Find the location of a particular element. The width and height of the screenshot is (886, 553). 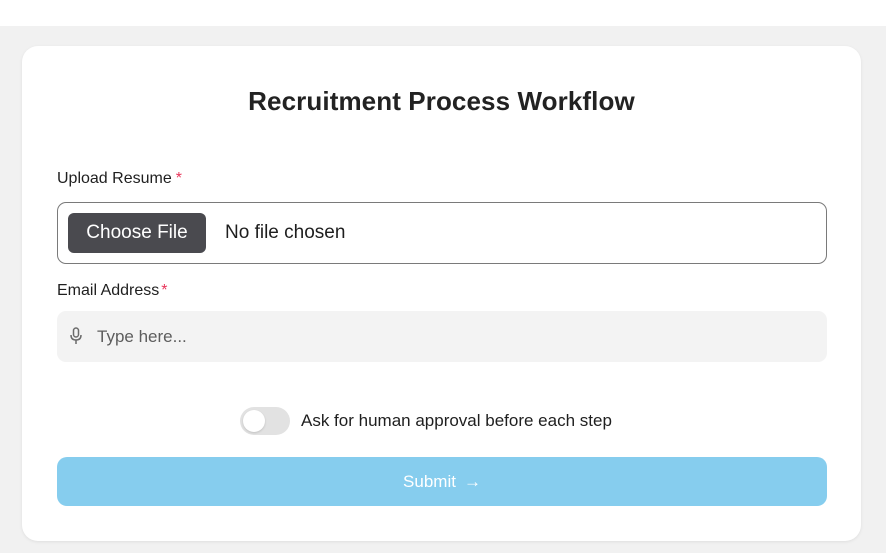

toggle-knob is located at coordinates (254, 421).